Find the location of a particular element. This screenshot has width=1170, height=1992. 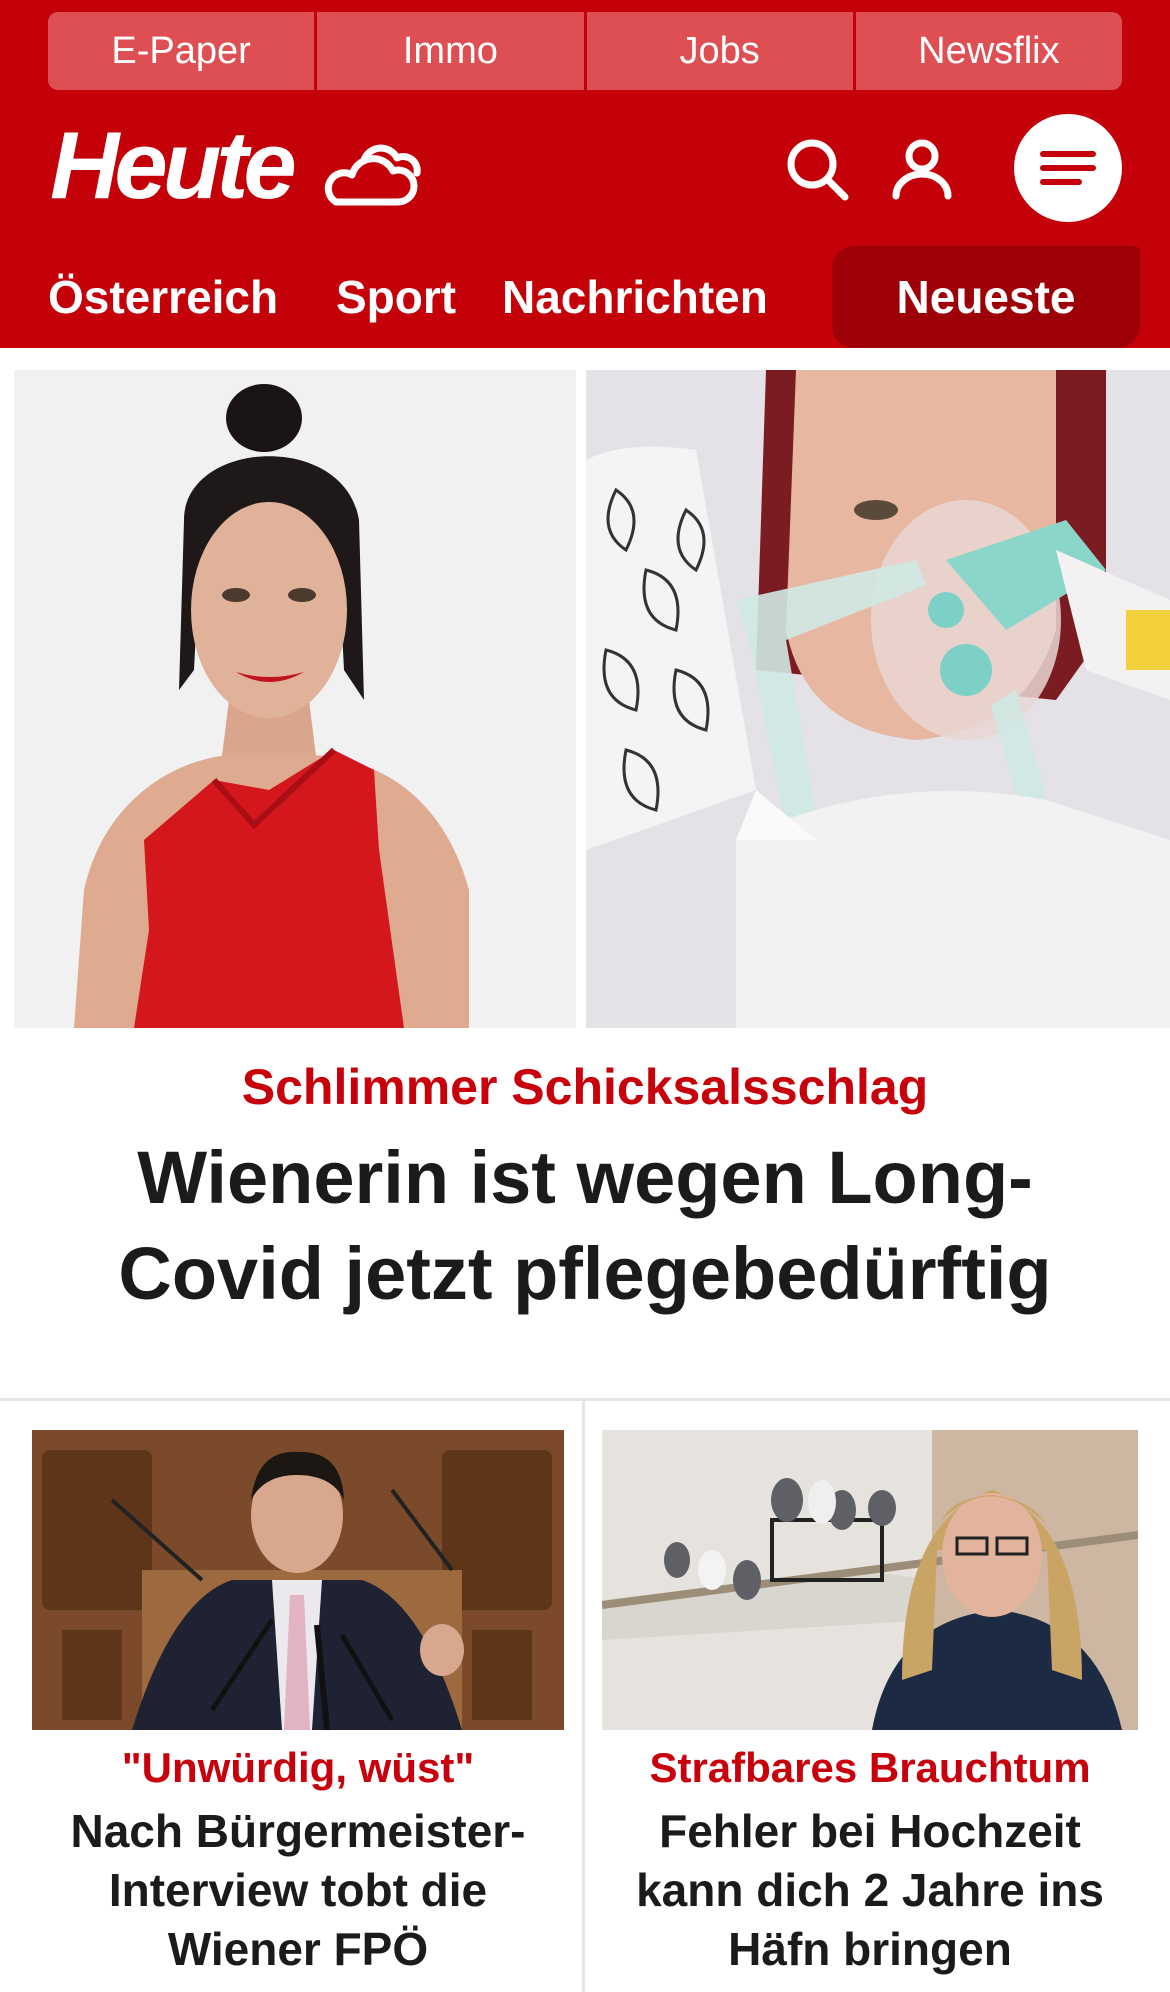

quick-link-newsflix: Newsflix is located at coordinates (988, 51).